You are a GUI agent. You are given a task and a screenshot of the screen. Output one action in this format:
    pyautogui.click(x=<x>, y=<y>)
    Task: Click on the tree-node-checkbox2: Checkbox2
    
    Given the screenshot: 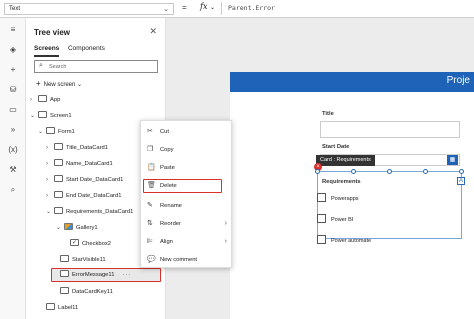 What is the action you would take?
    pyautogui.click(x=91, y=243)
    